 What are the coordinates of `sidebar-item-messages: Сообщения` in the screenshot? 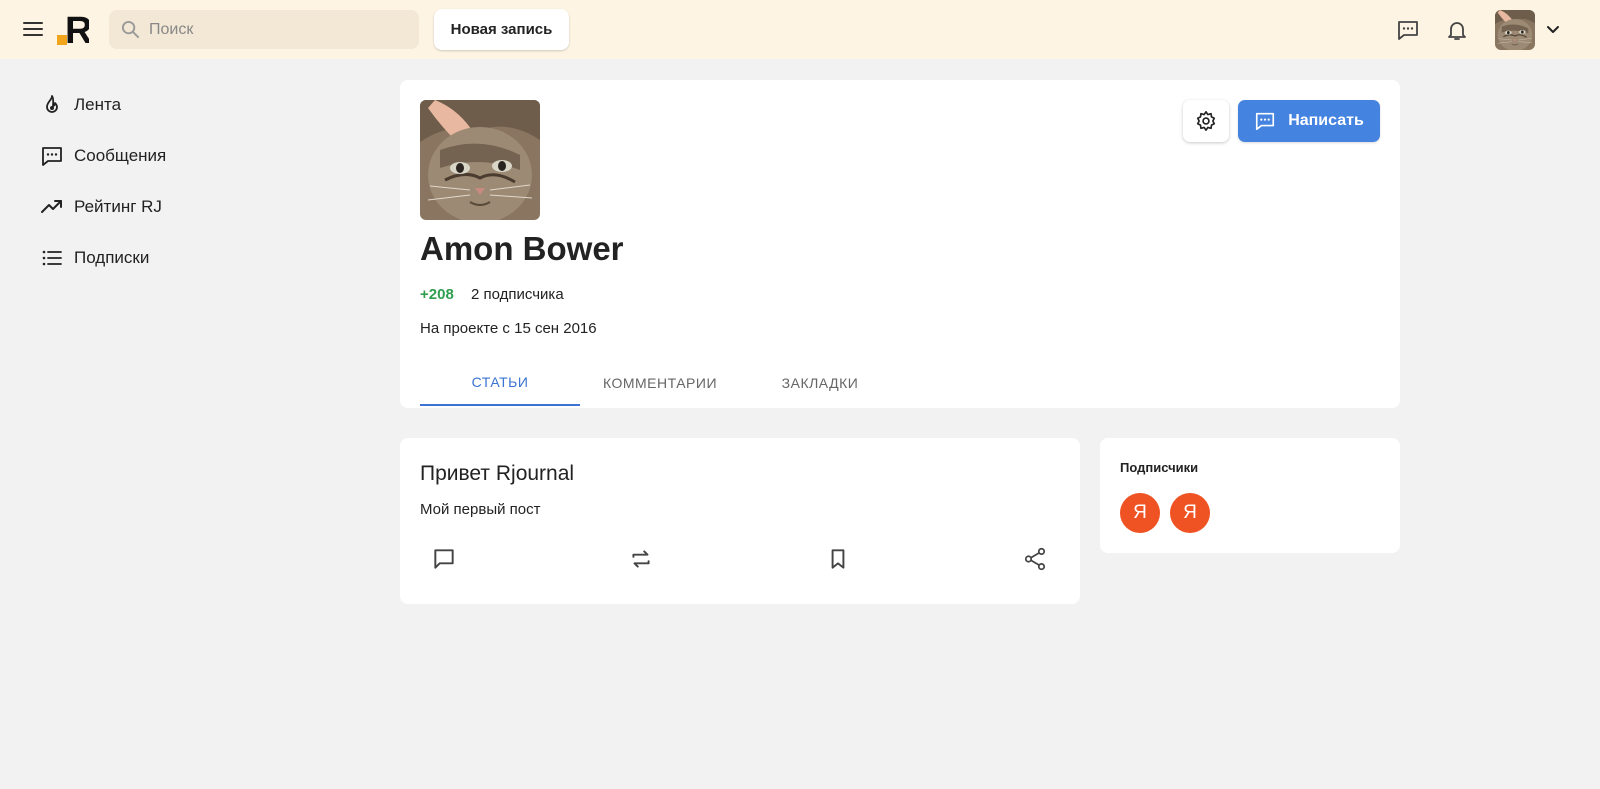 It's located at (160, 156).